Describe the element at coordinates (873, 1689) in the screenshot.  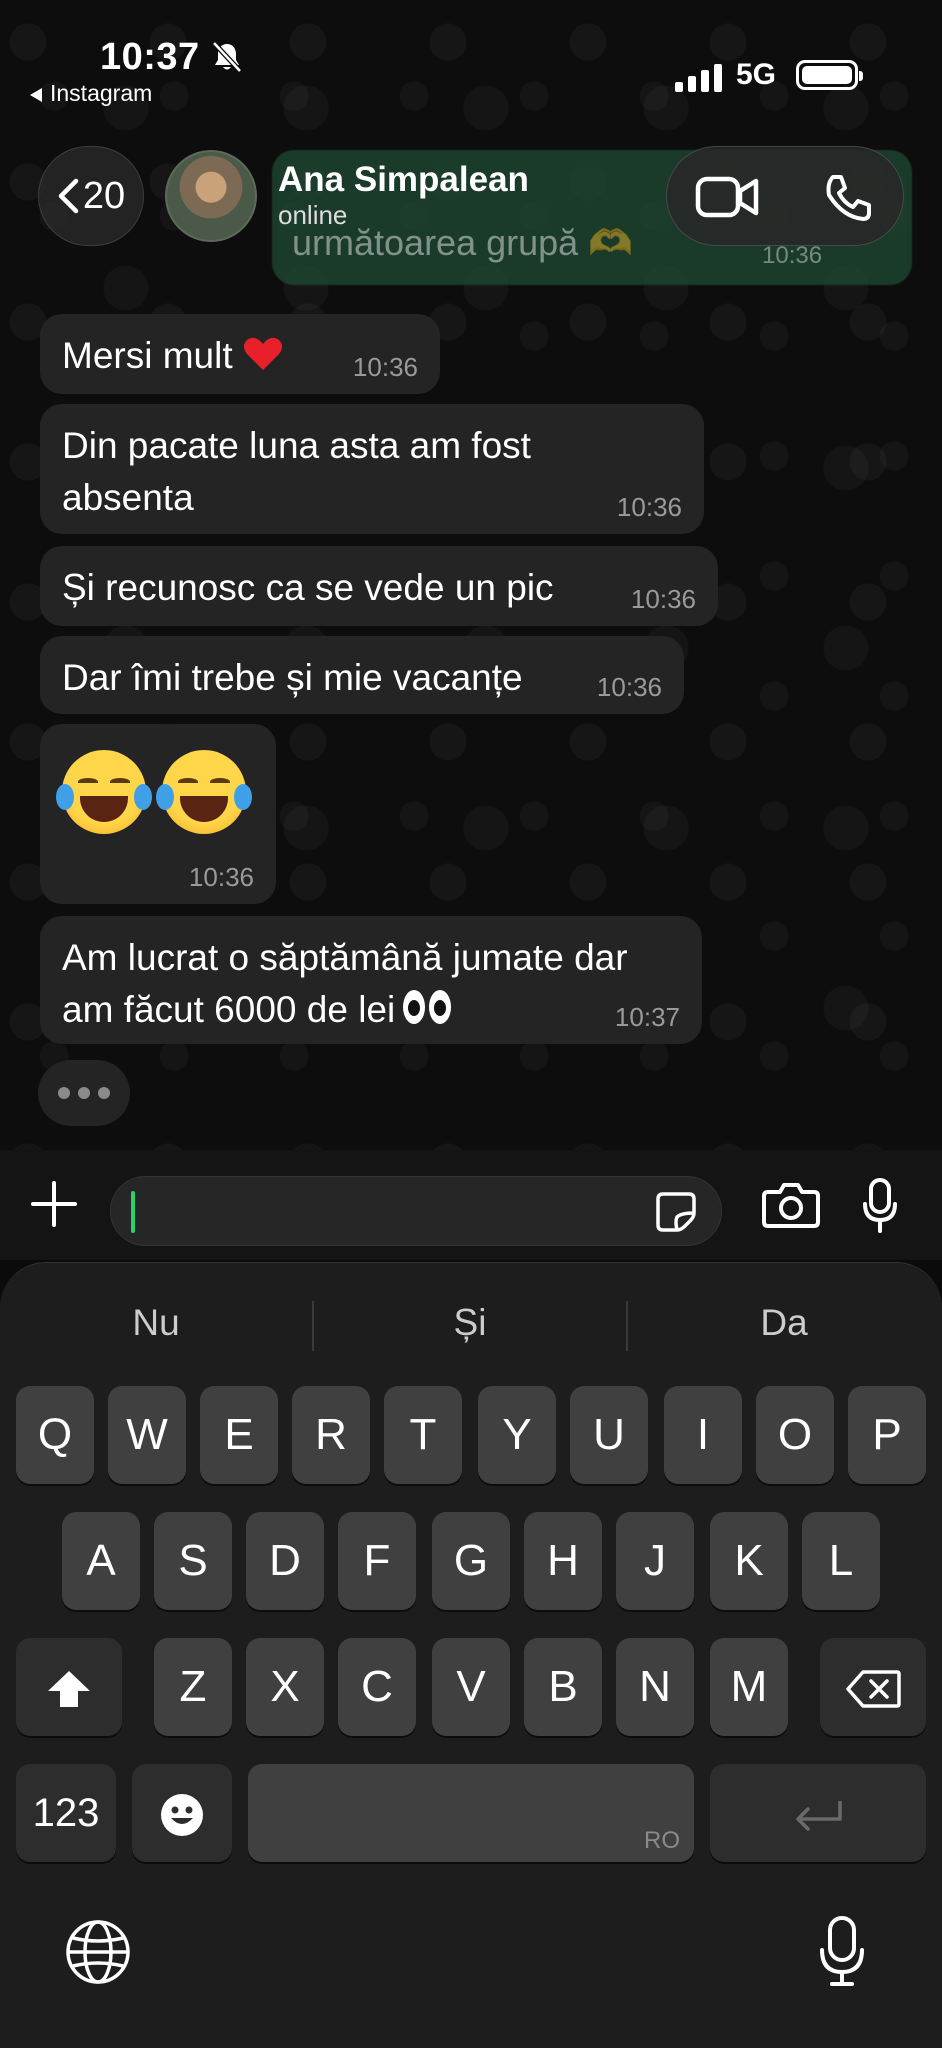
I see `backspace-icon` at that location.